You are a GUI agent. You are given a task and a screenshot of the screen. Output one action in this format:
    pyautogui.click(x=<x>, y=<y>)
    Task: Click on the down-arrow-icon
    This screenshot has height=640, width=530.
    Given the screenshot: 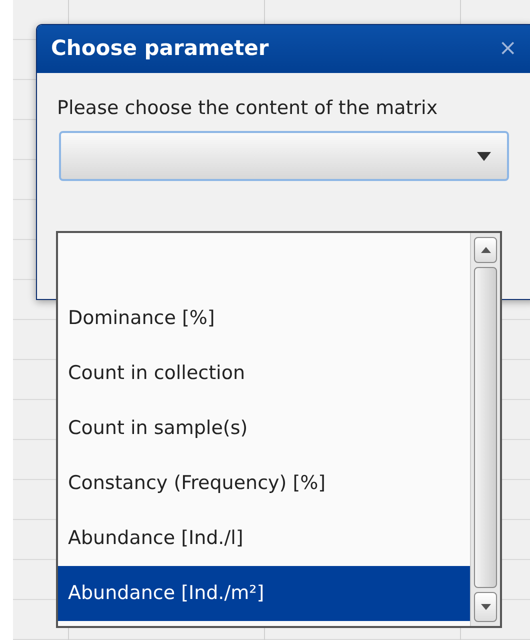 What is the action you would take?
    pyautogui.click(x=485, y=607)
    